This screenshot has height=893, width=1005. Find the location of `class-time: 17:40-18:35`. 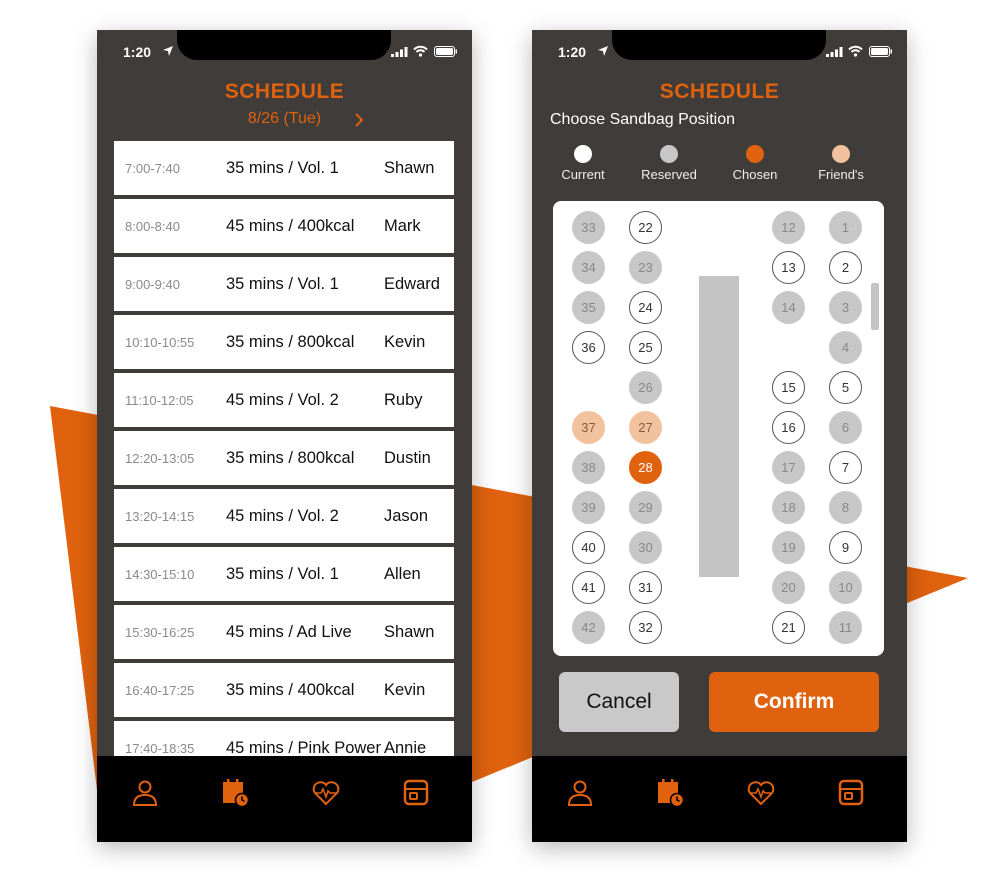

class-time: 17:40-18:35 is located at coordinates (160, 748).